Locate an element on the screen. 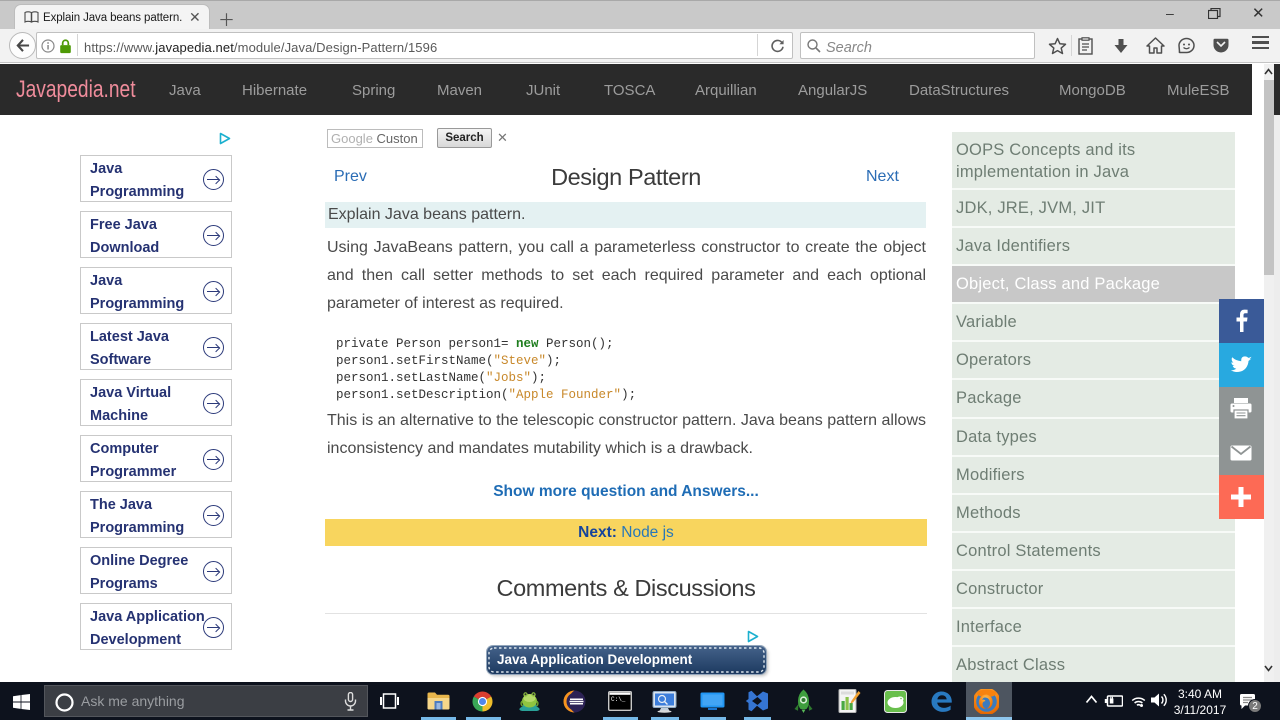  svg-text: C:\_ is located at coordinates (618, 699).